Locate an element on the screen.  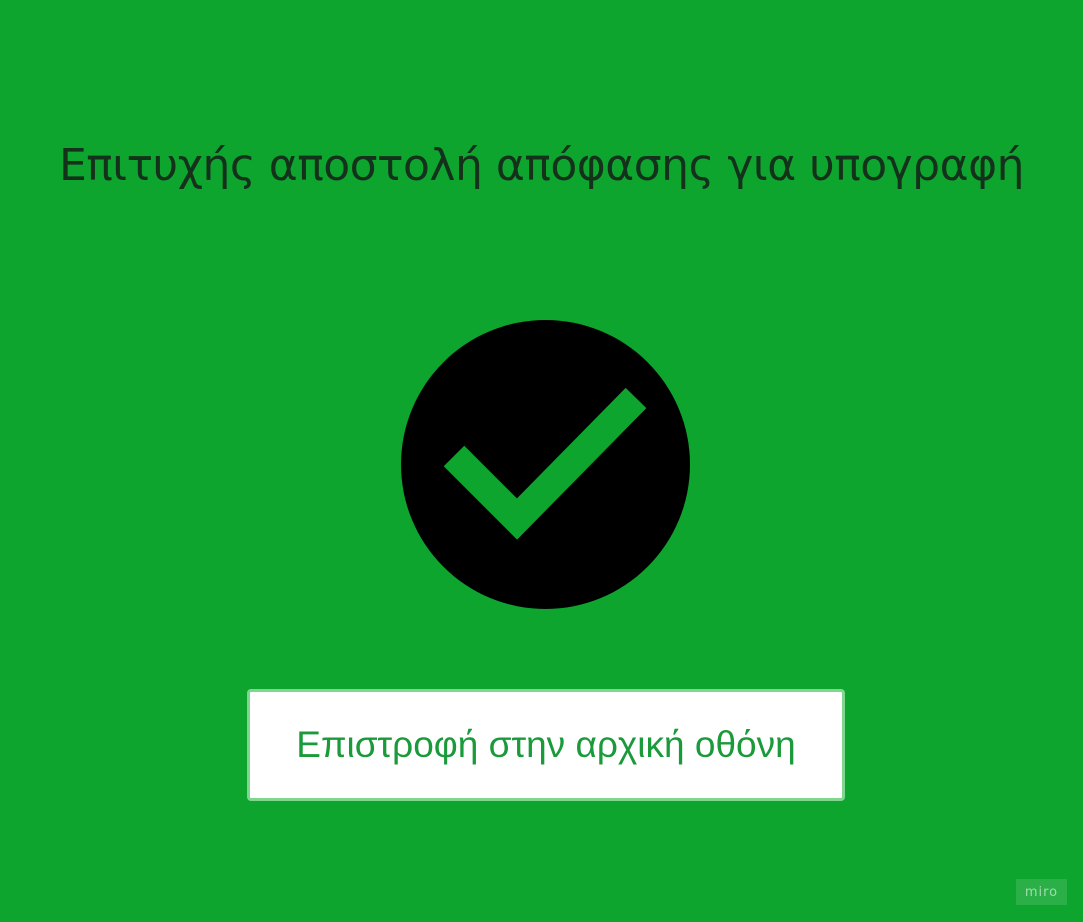
return-home-button: Επιστροφή στην αρχική οθόνη is located at coordinates (546, 745).